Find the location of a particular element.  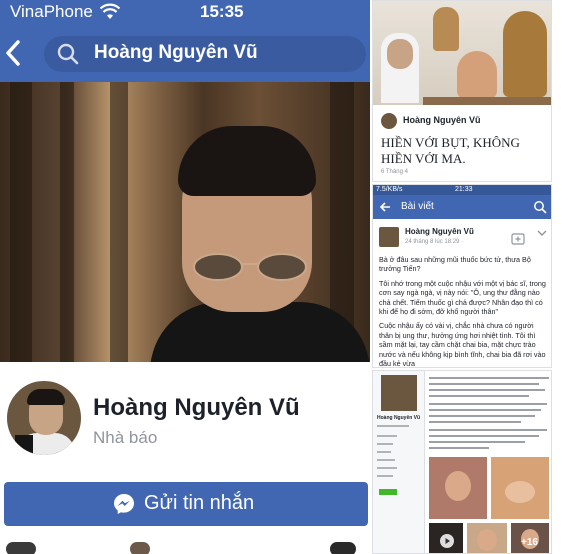

friends-strip is located at coordinates (185, 544).